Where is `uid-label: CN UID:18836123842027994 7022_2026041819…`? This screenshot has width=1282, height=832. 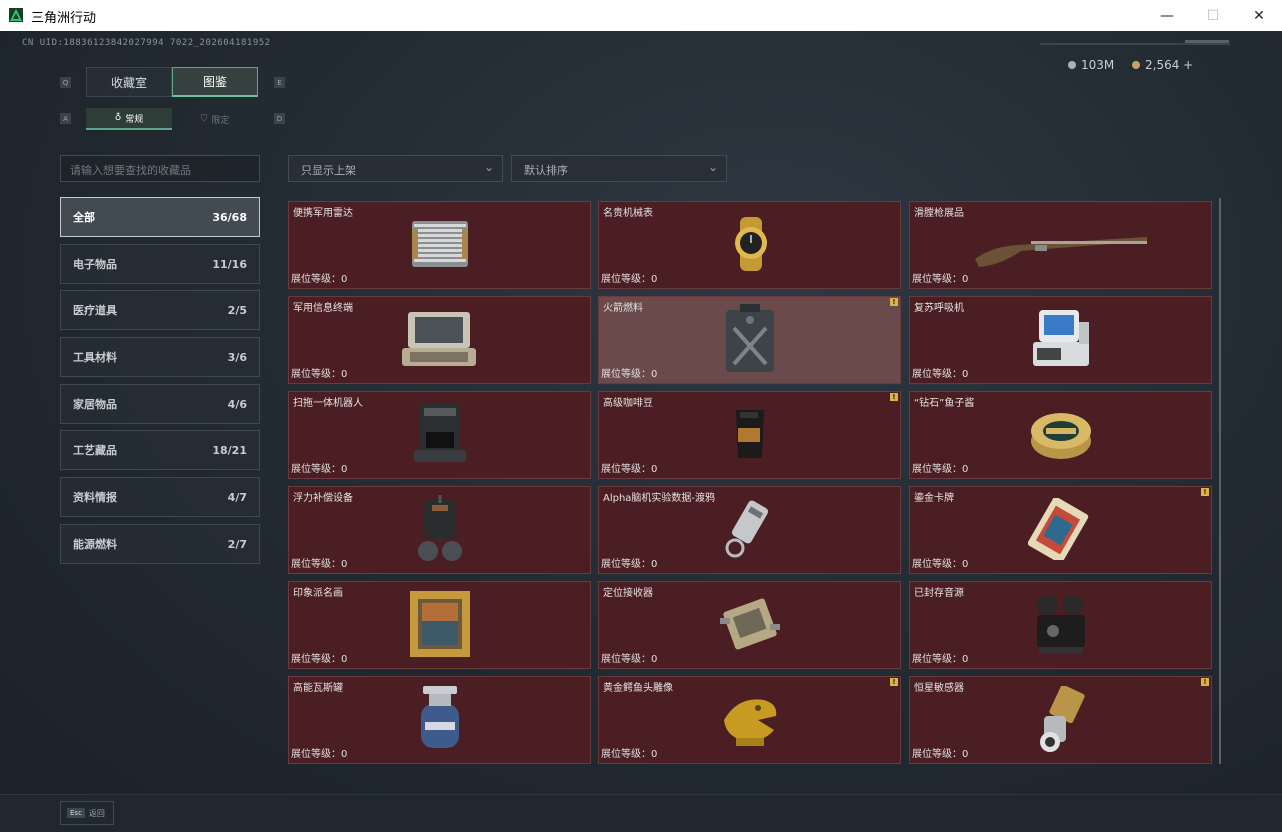
uid-label: CN UID:18836123842027994 7022_2026041819… is located at coordinates (146, 43).